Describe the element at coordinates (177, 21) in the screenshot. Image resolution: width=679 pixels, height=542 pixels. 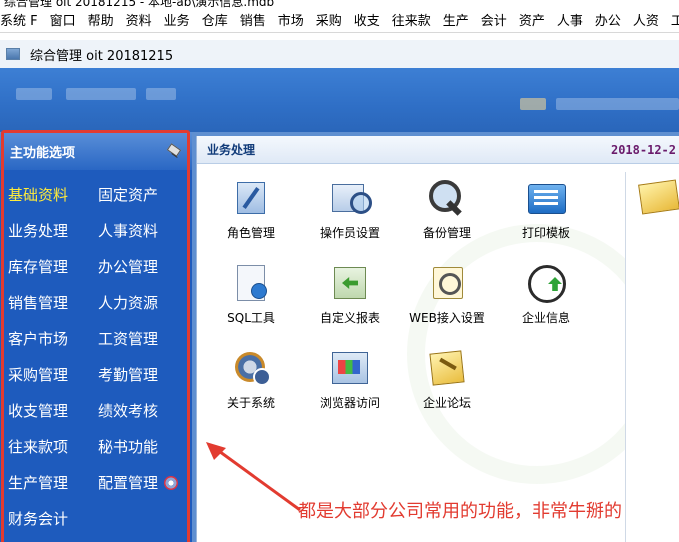
I see `menu-business: 业务` at that location.